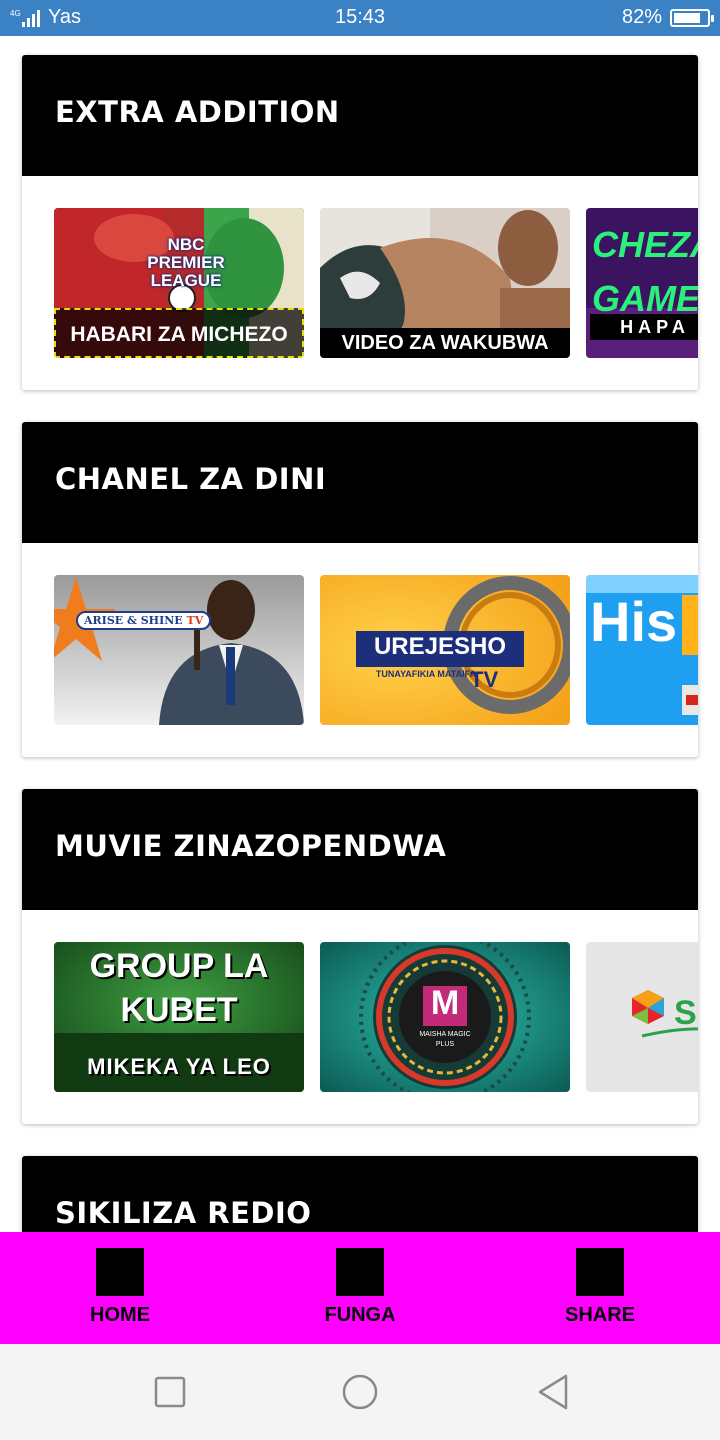  What do you see at coordinates (644, 327) in the screenshot?
I see `hapa-label: HAPA` at bounding box center [644, 327].